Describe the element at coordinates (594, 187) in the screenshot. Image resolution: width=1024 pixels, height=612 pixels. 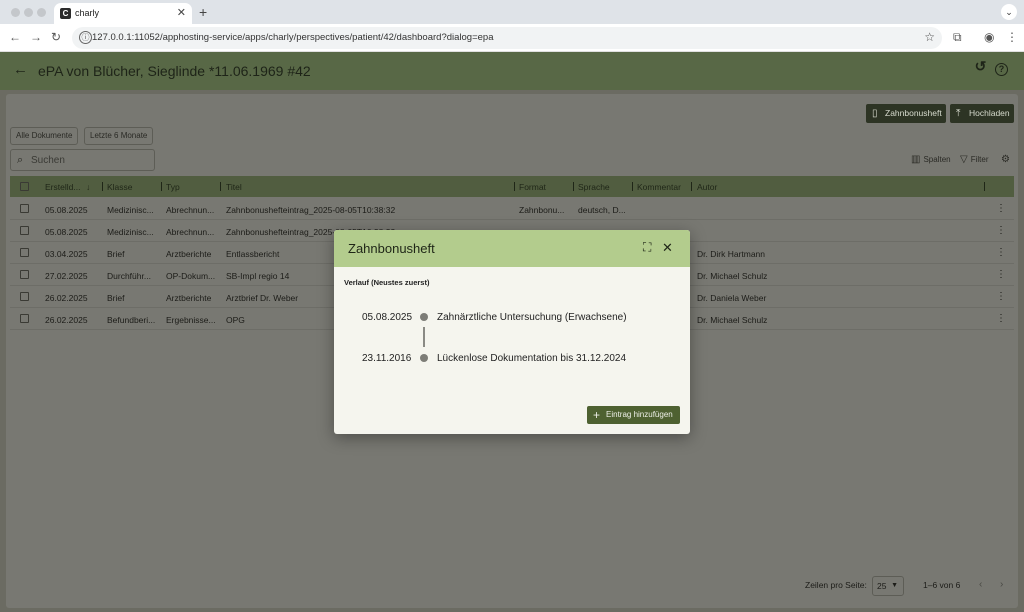
I see `column-header-sprache: Sprache` at that location.